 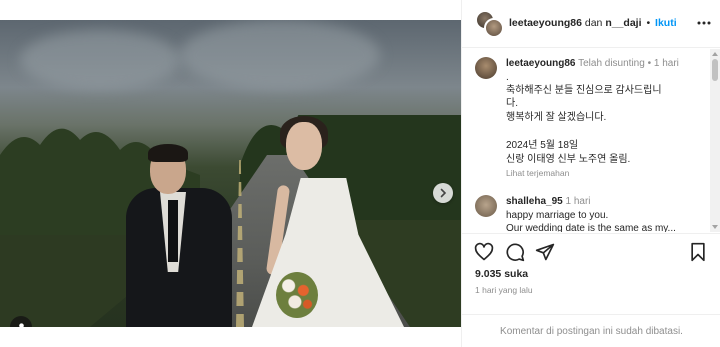 I want to click on edited-label: Telah disunting, so click(x=611, y=63).